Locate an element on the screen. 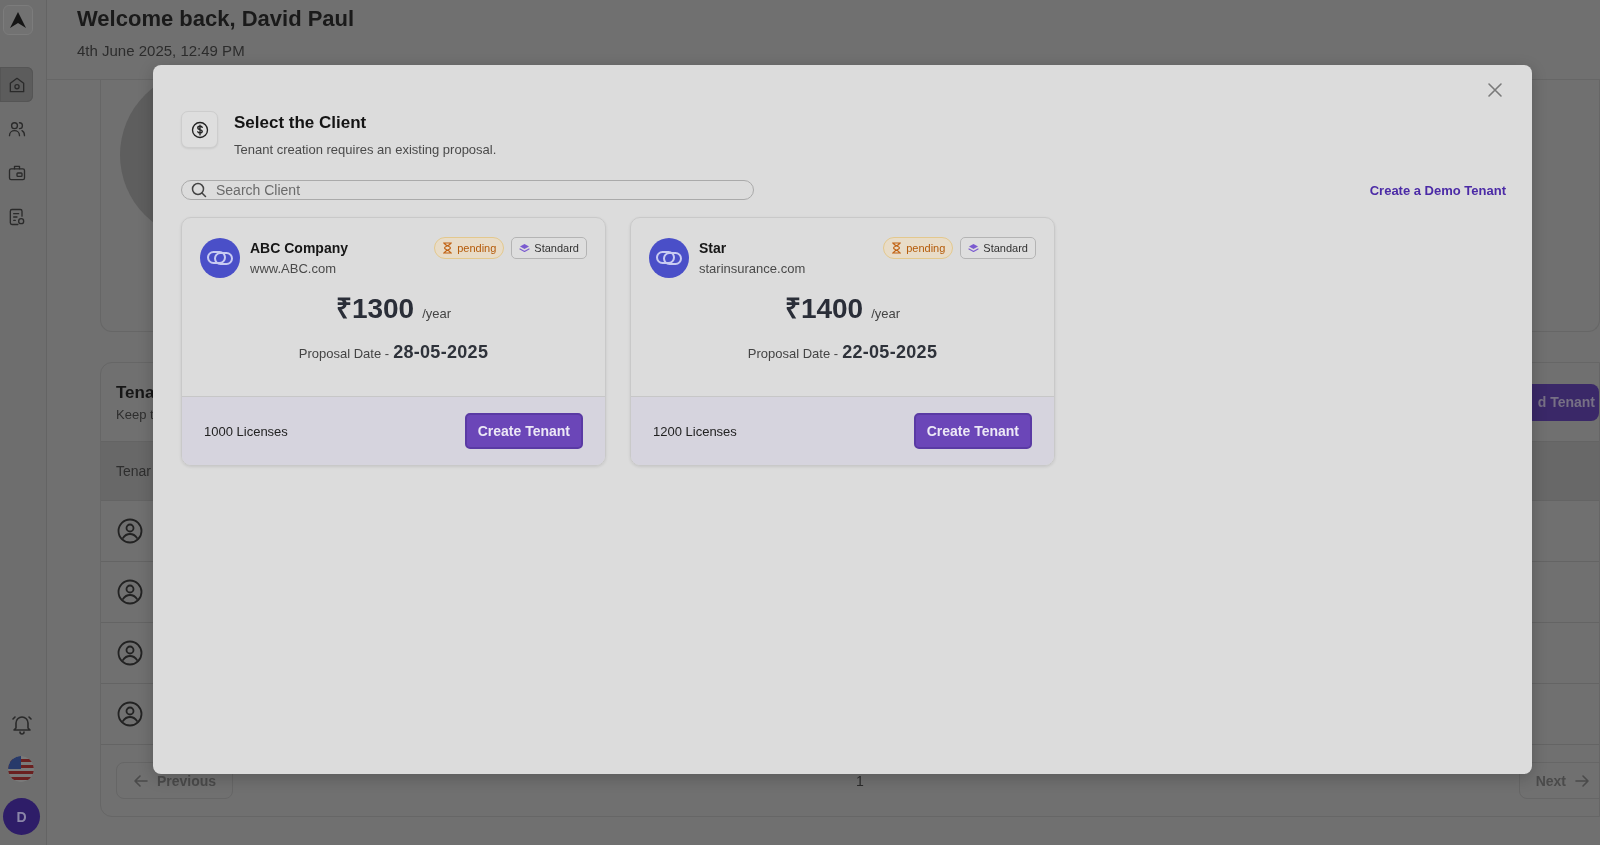 The image size is (1600, 845). panel-title: Tena is located at coordinates (135, 392).